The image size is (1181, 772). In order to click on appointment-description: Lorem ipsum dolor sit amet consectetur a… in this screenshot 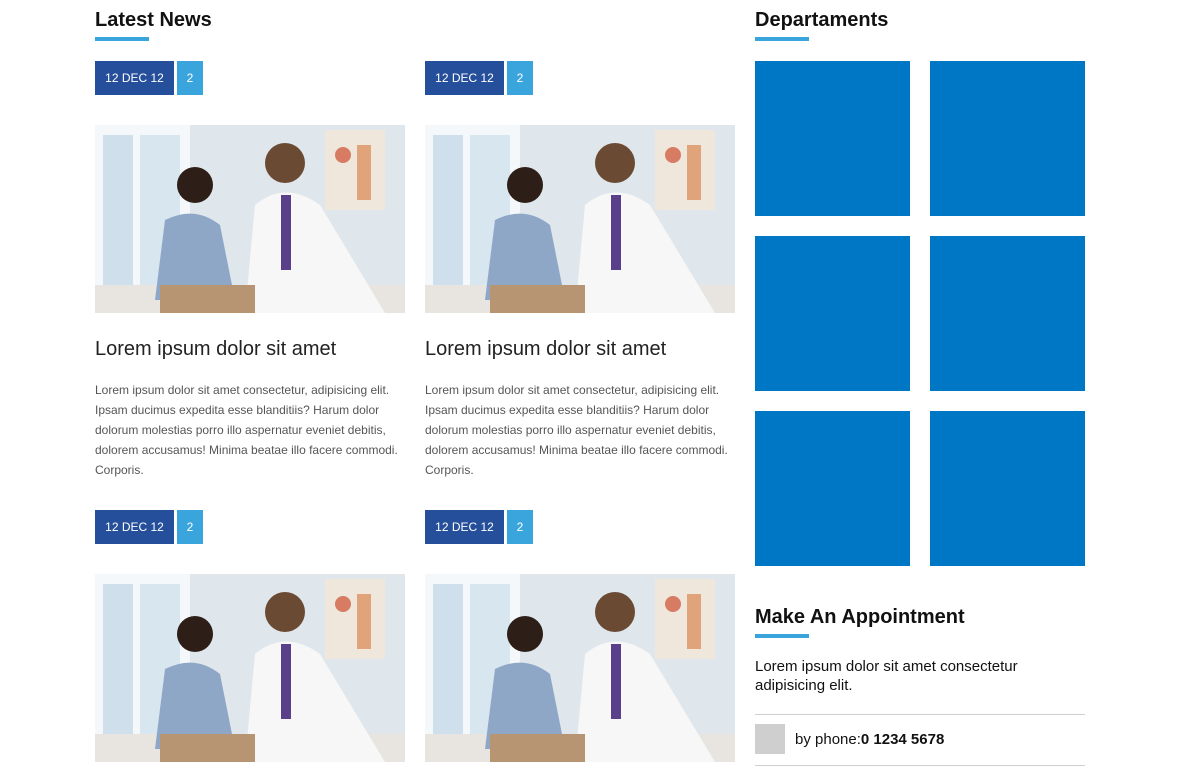, I will do `click(886, 676)`.